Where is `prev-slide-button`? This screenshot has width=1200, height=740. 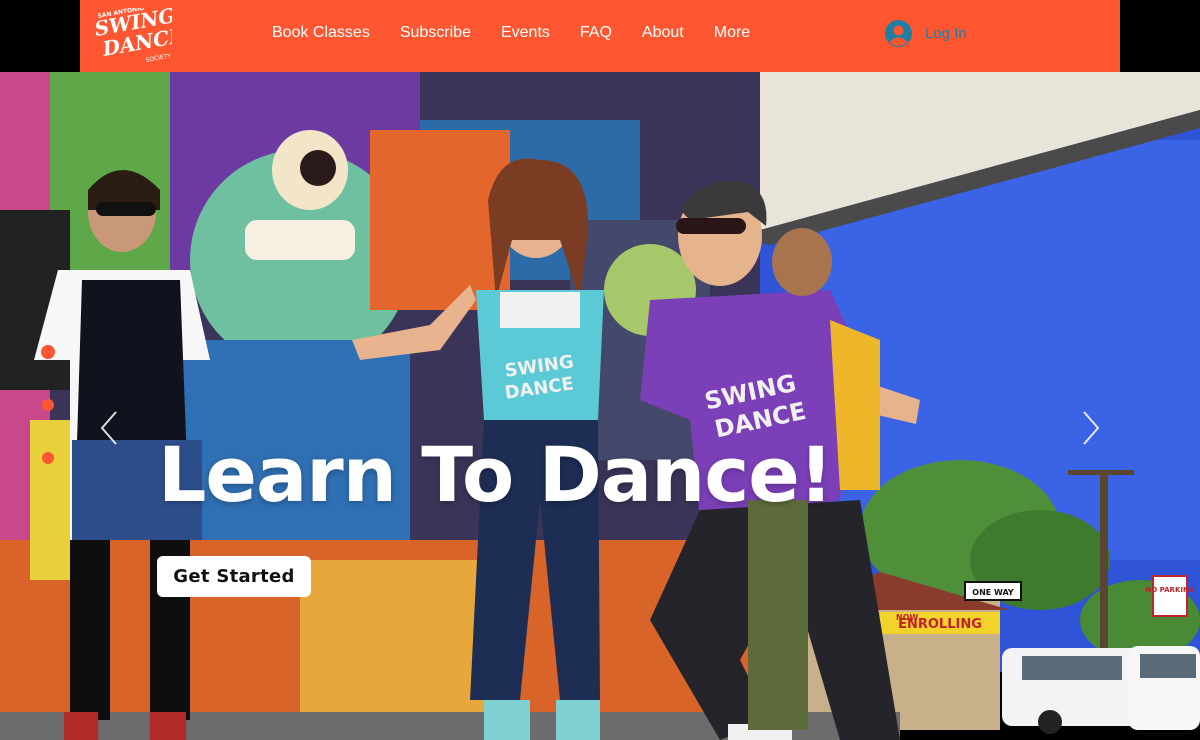 prev-slide-button is located at coordinates (109, 428).